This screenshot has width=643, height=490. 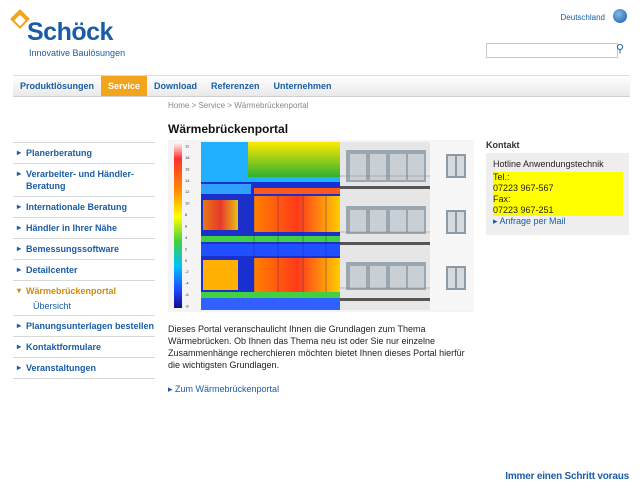 I want to click on sidebar-item-detailcenter: Detailcenter, so click(x=84, y=270).